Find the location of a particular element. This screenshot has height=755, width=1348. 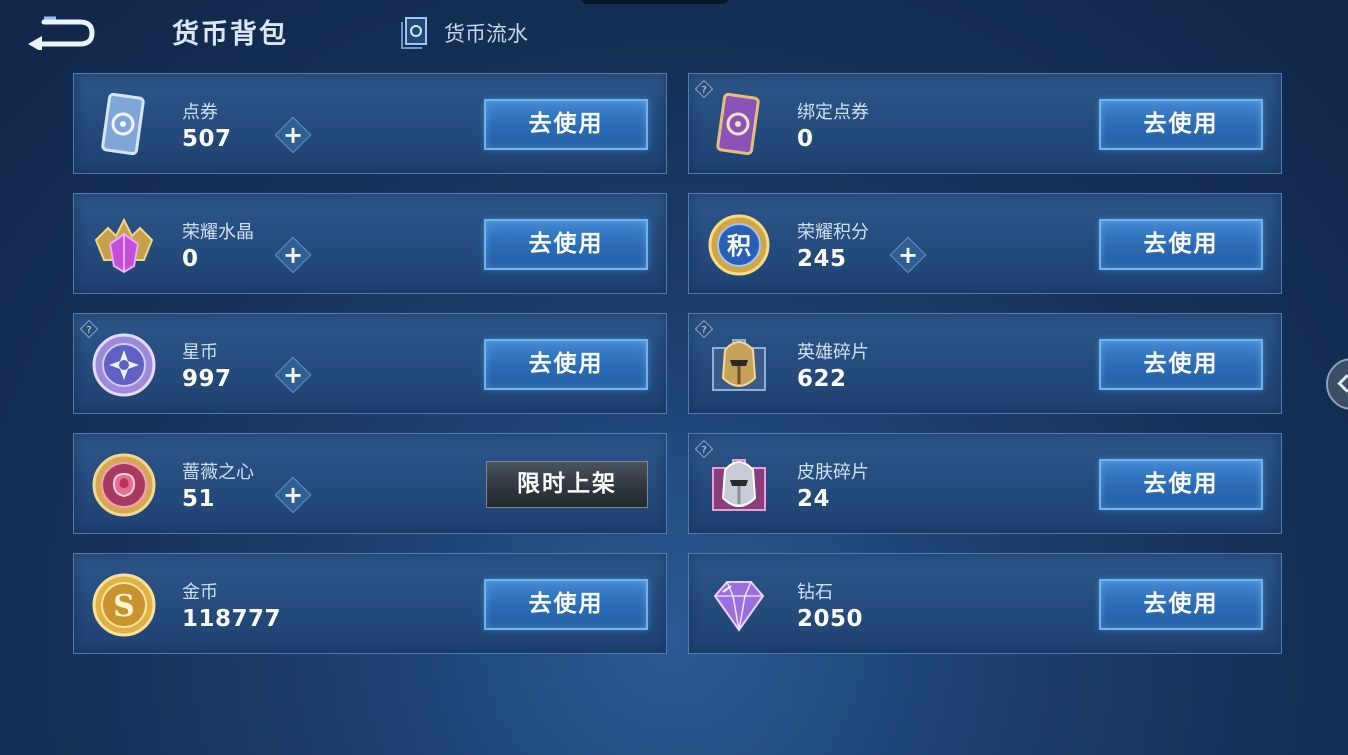

currency-name: 蔷薇之心 is located at coordinates (218, 472).